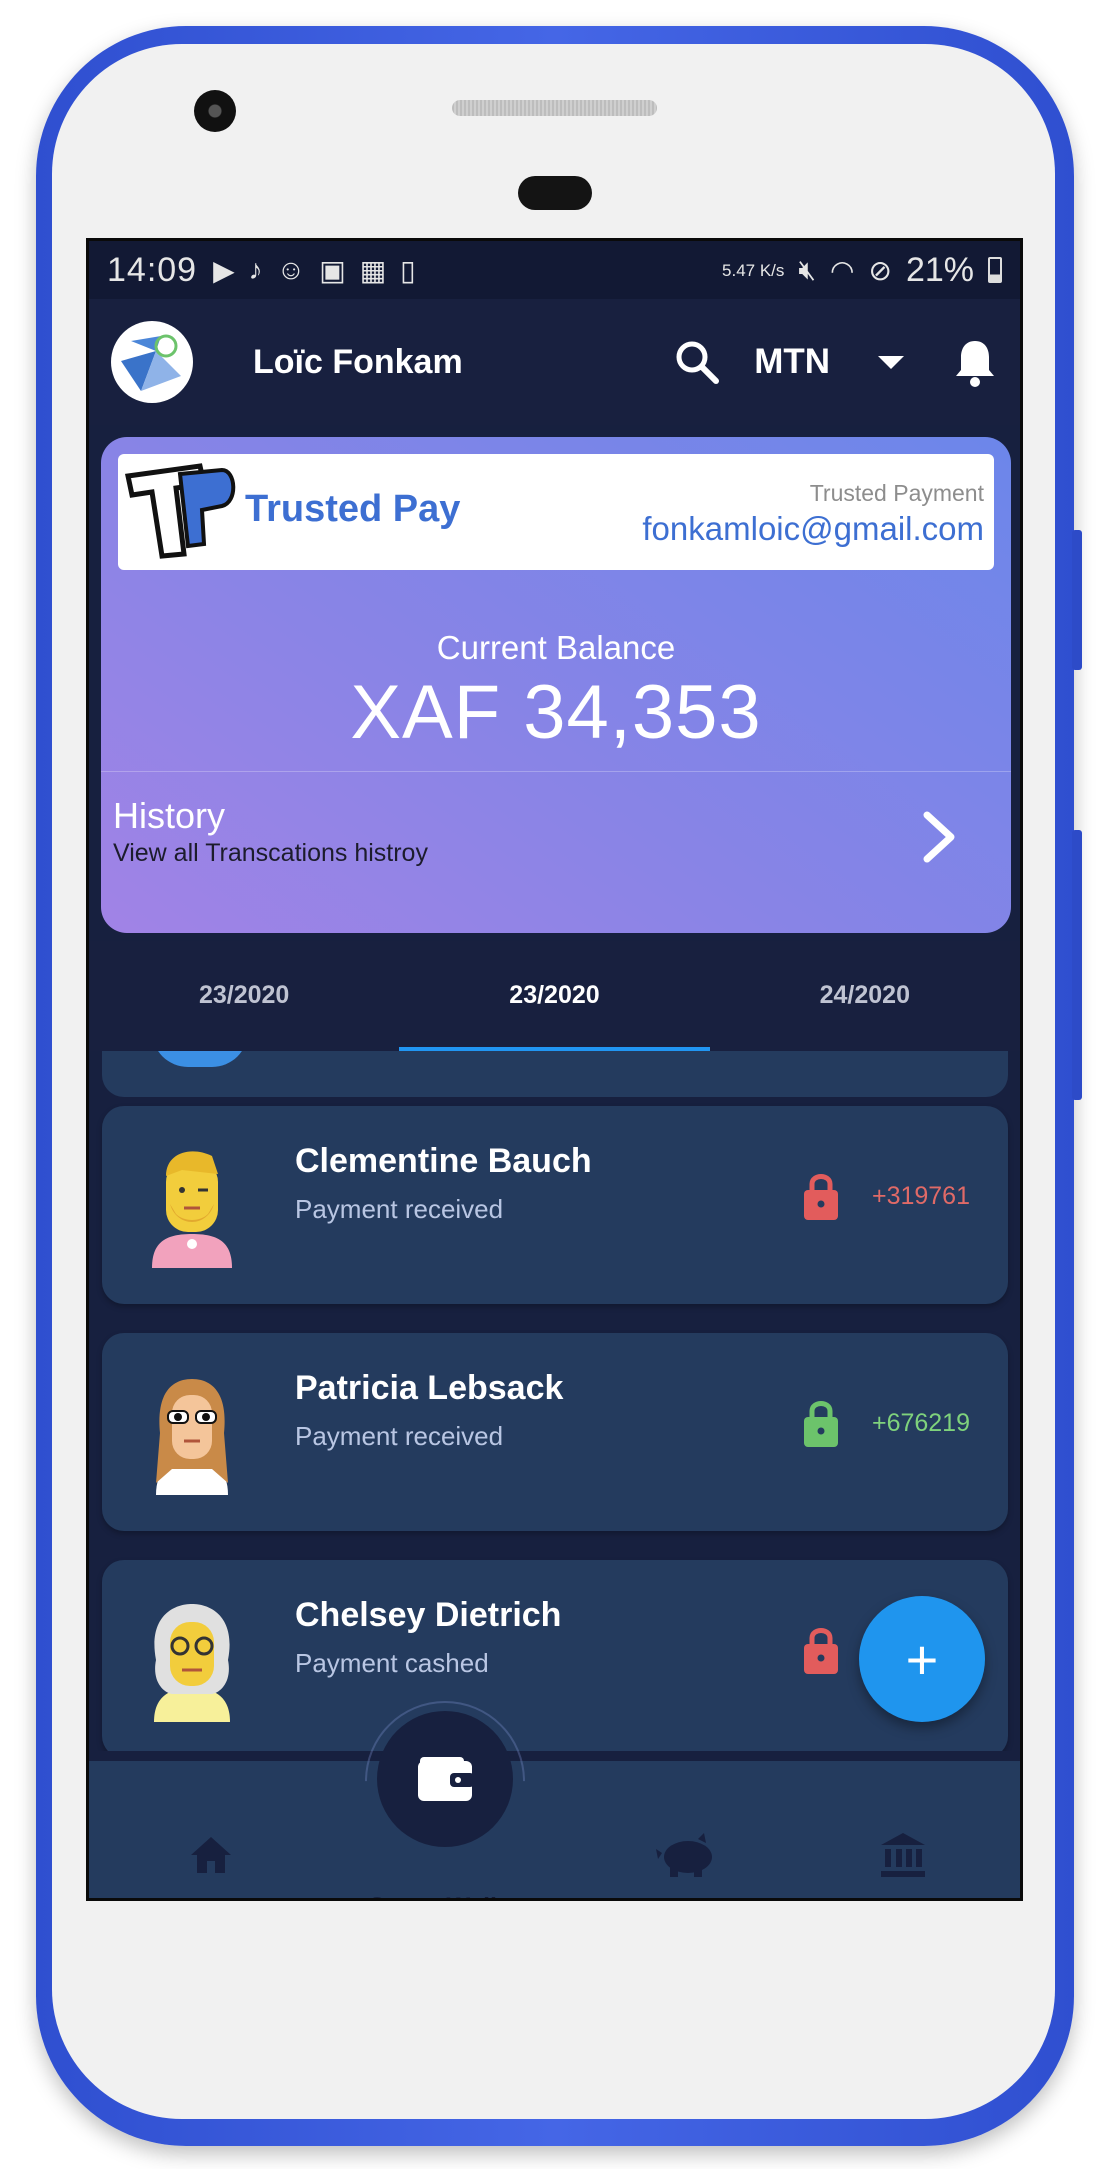 The width and height of the screenshot is (1107, 2169). I want to click on home-icon, so click(211, 1855).